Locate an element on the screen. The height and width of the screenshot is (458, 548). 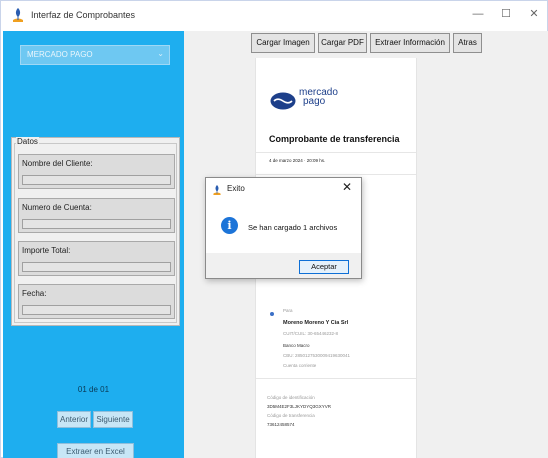
provider-select: MERCADO PAGO ⌄ is located at coordinates (95, 55).